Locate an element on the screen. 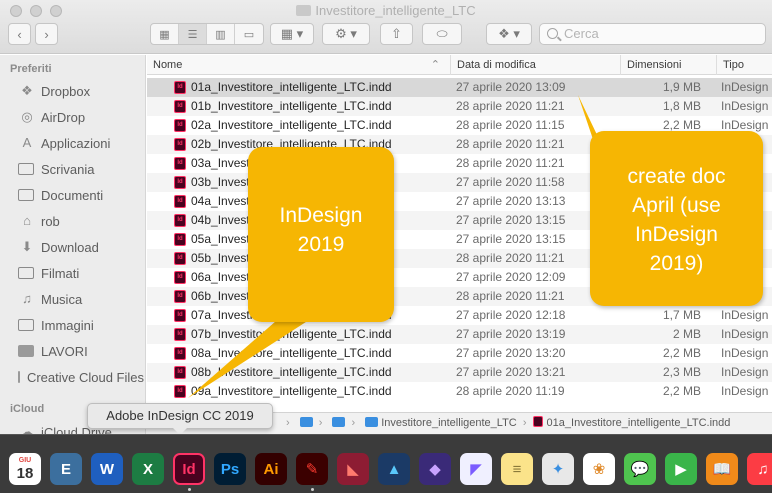  sidebar-item-label: Documenti is located at coordinates (72, 195).